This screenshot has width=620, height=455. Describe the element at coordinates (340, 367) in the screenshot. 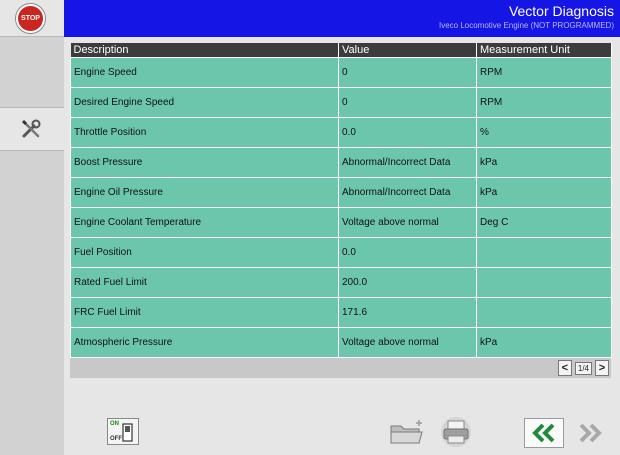

I see `pager-row: < 1/4 >` at that location.